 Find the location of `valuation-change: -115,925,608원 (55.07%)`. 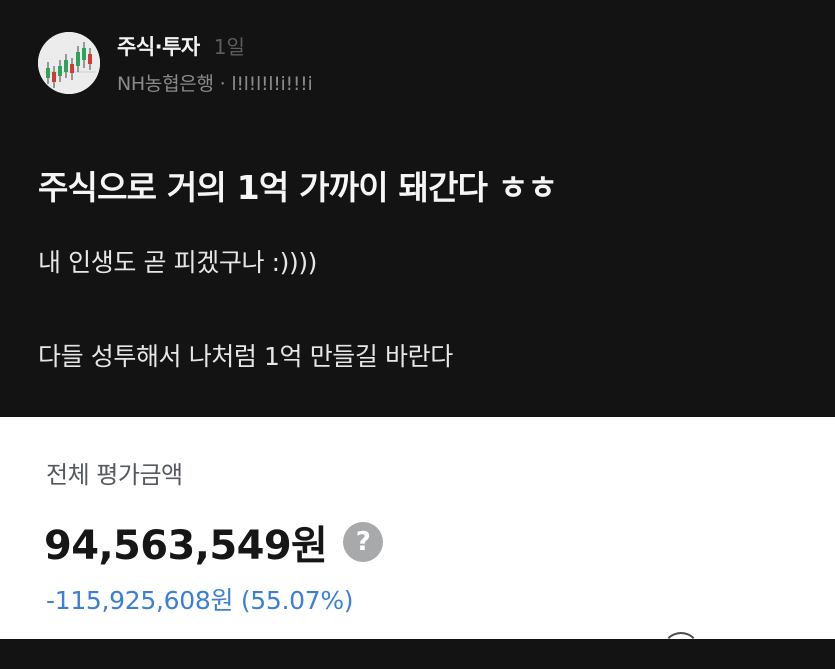

valuation-change: -115,925,608원 (55.07%) is located at coordinates (200, 600).